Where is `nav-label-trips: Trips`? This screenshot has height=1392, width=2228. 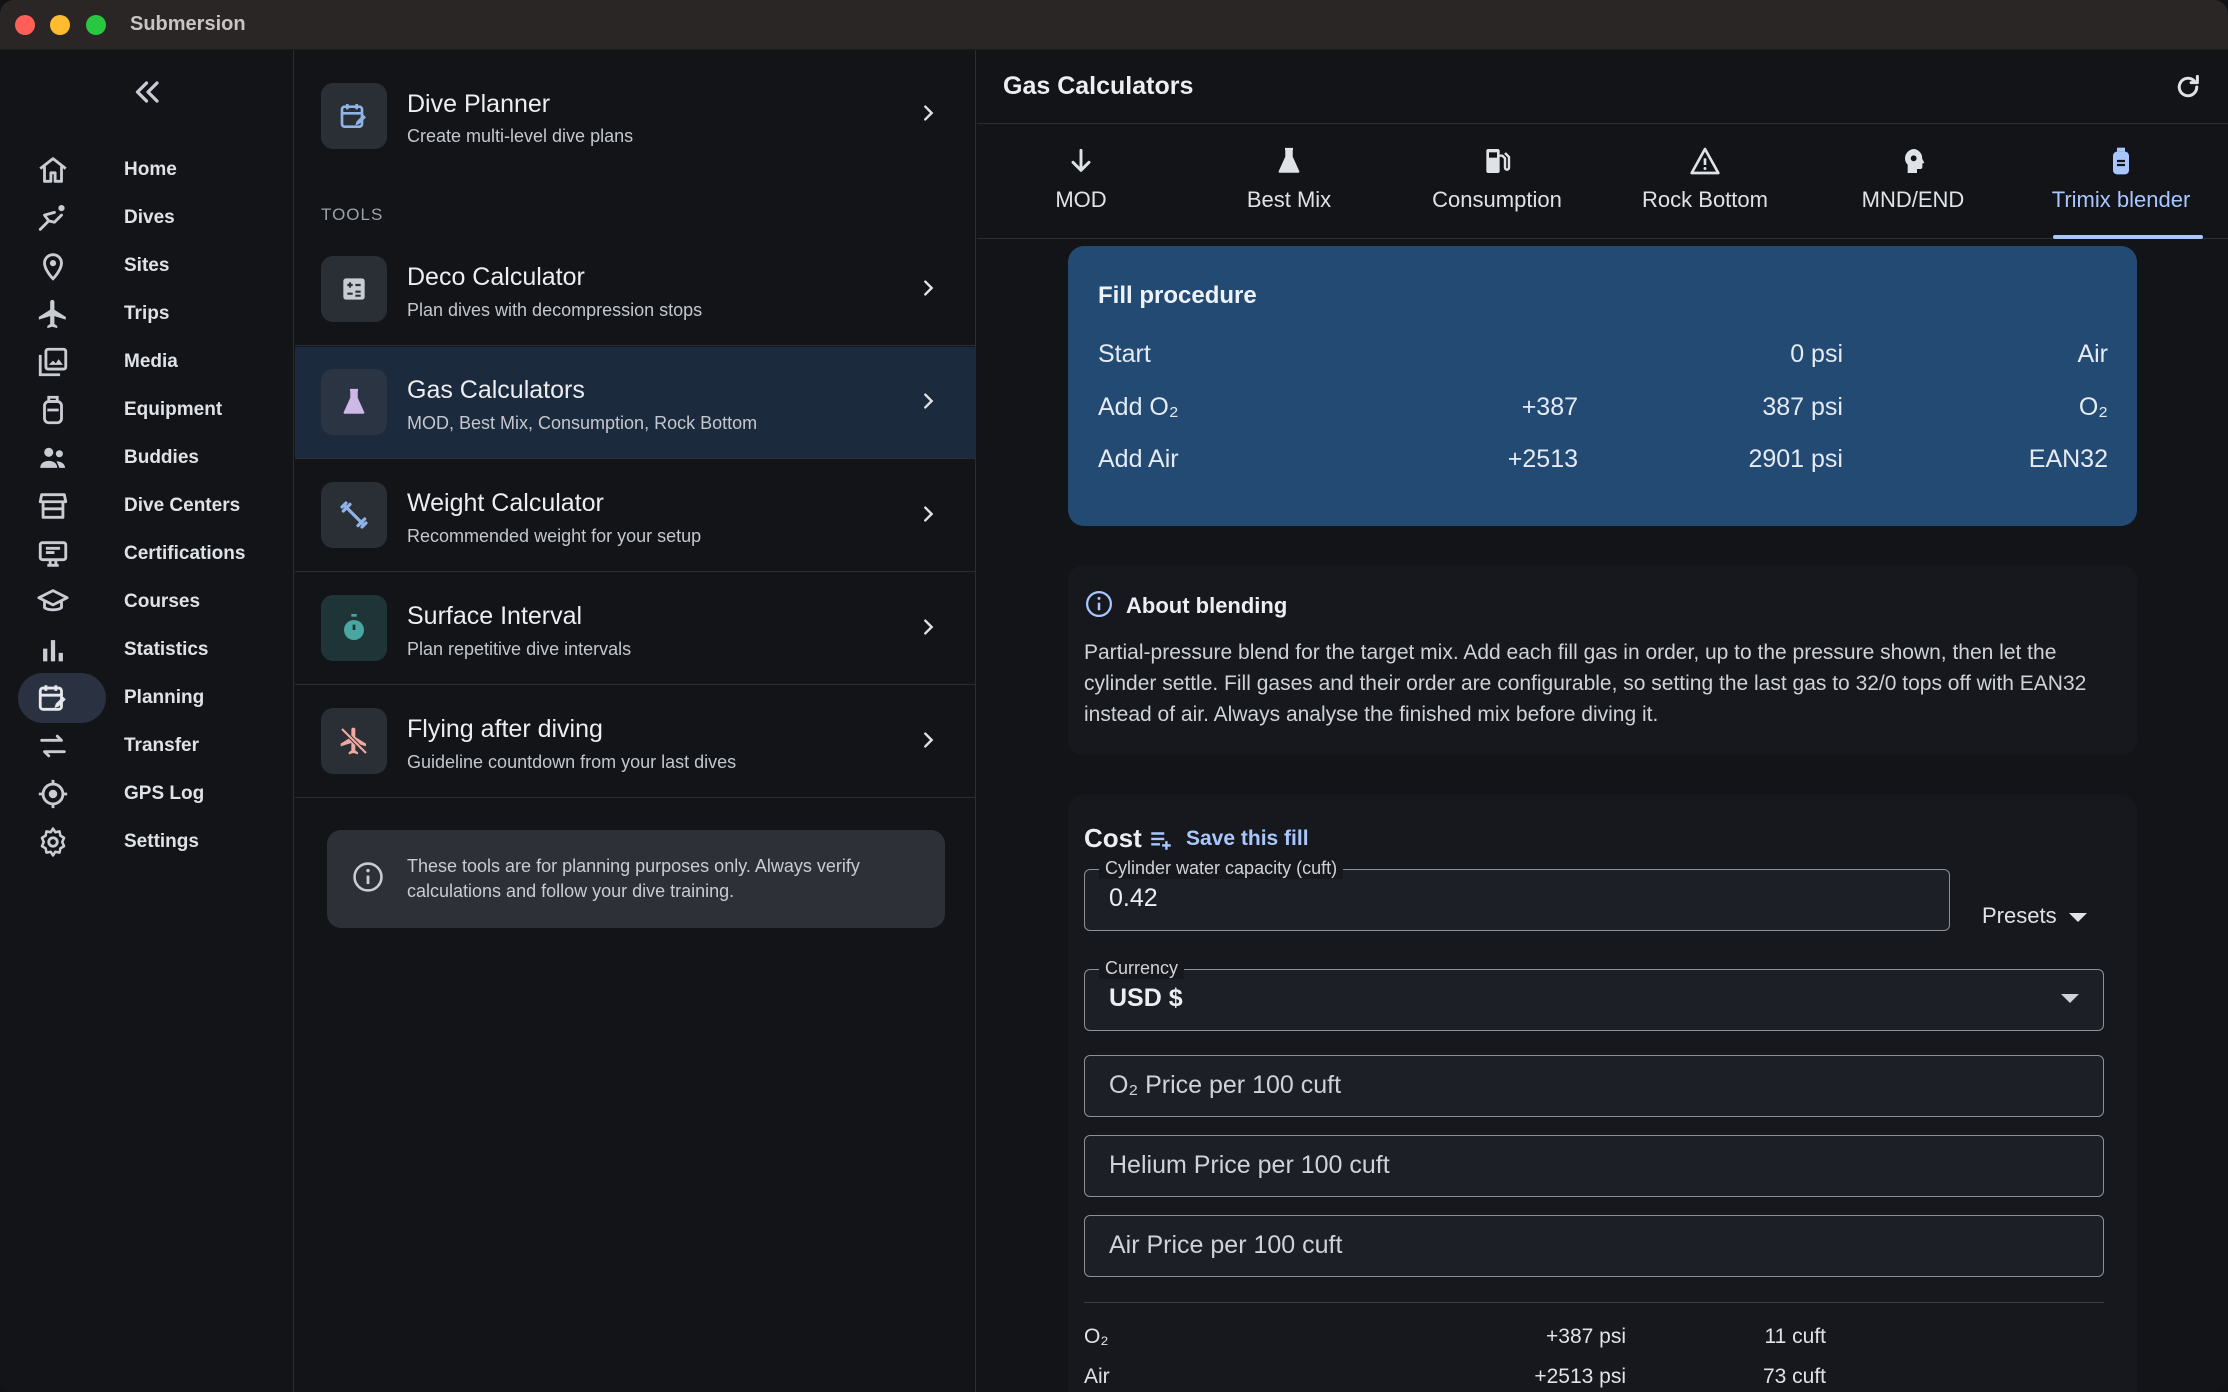
nav-label-trips: Trips is located at coordinates (147, 313).